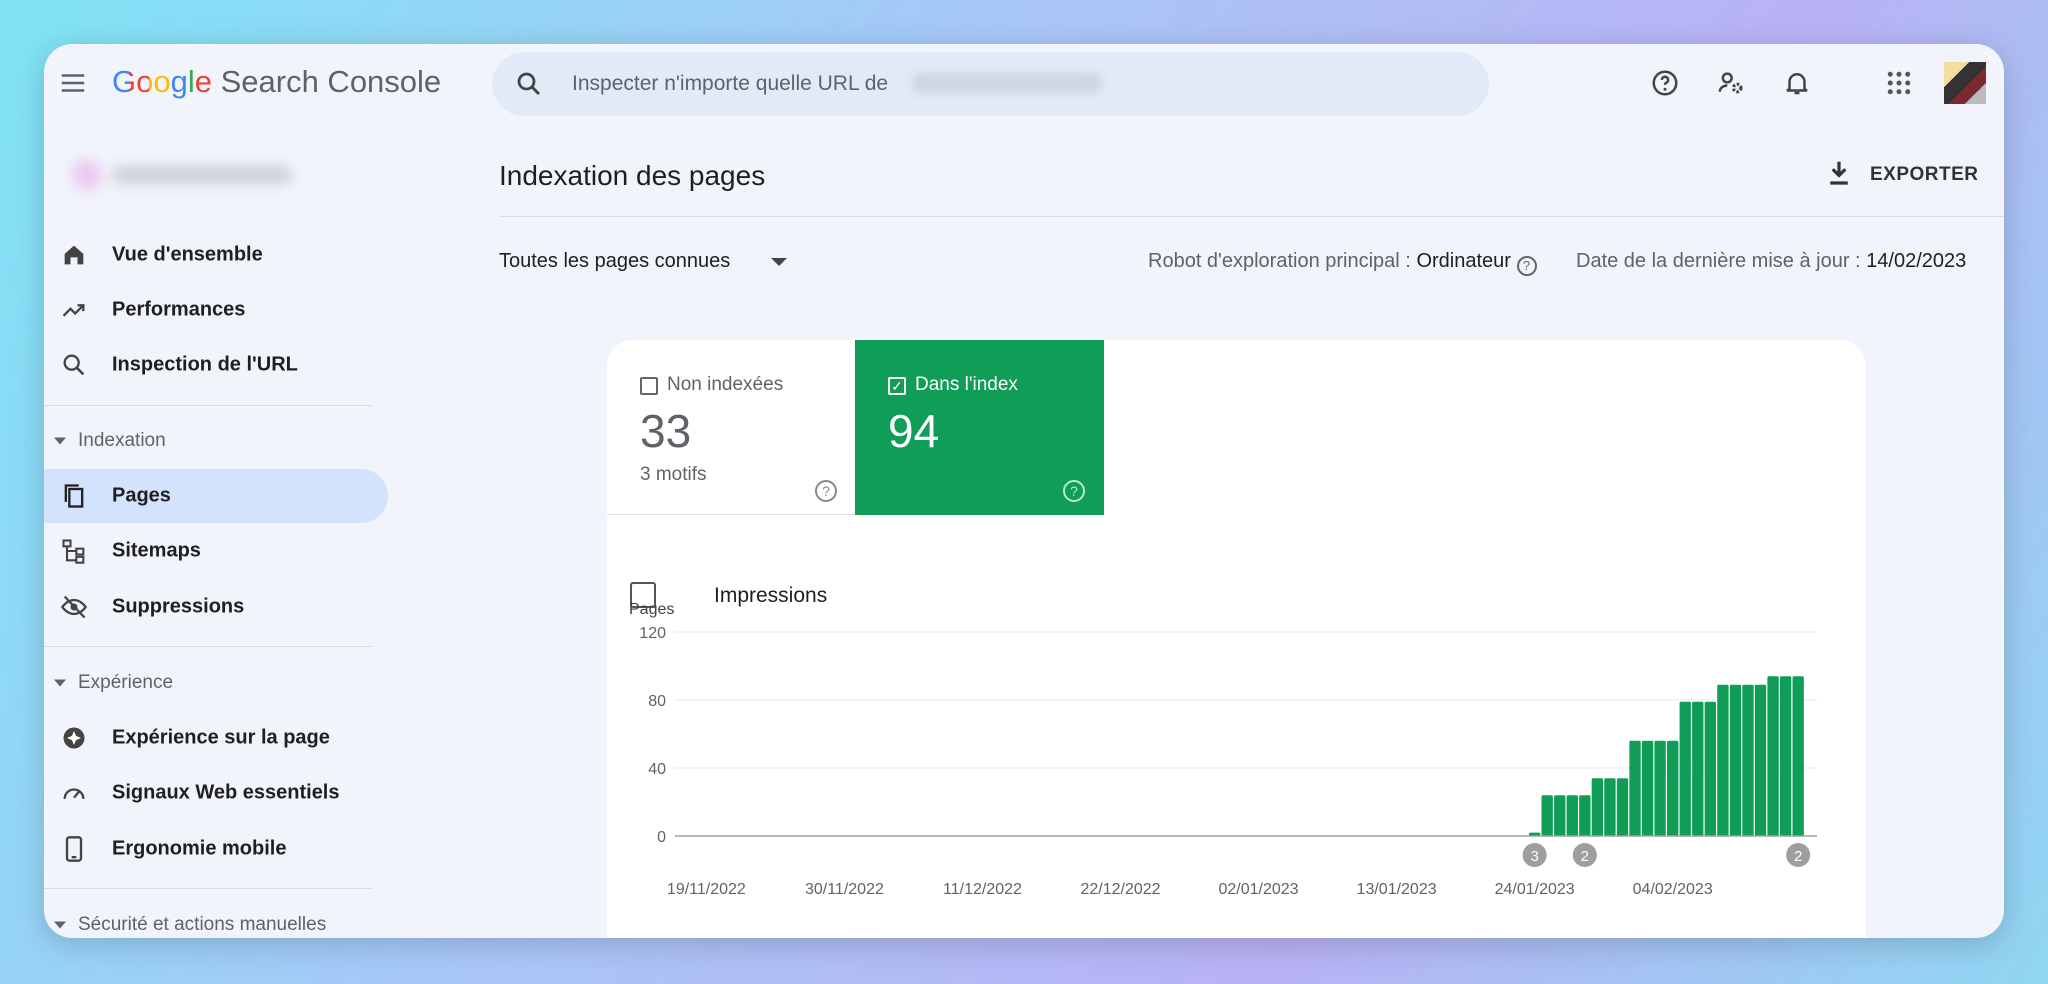  I want to click on x-tick-label: 24/01/2023, so click(1535, 889).